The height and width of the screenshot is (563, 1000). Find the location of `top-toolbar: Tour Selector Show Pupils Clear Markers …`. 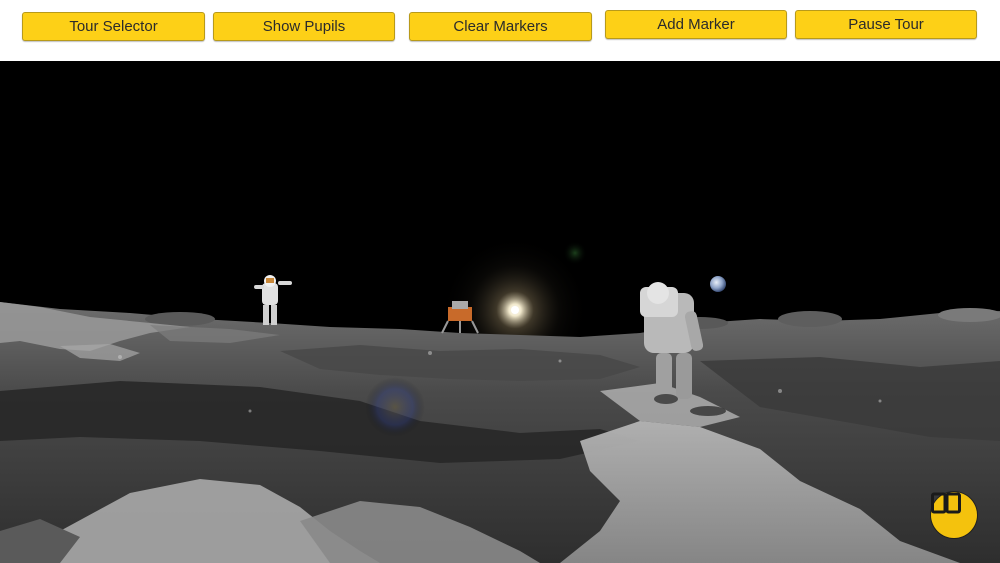

top-toolbar: Tour Selector Show Pupils Clear Markers … is located at coordinates (500, 30).